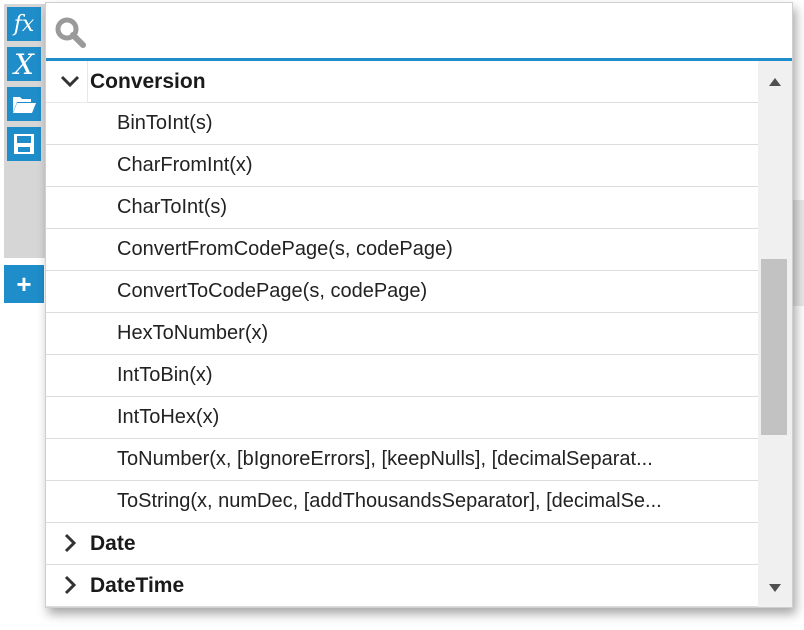 The image size is (804, 630). I want to click on list-item: BinToInt(s), so click(402, 124).